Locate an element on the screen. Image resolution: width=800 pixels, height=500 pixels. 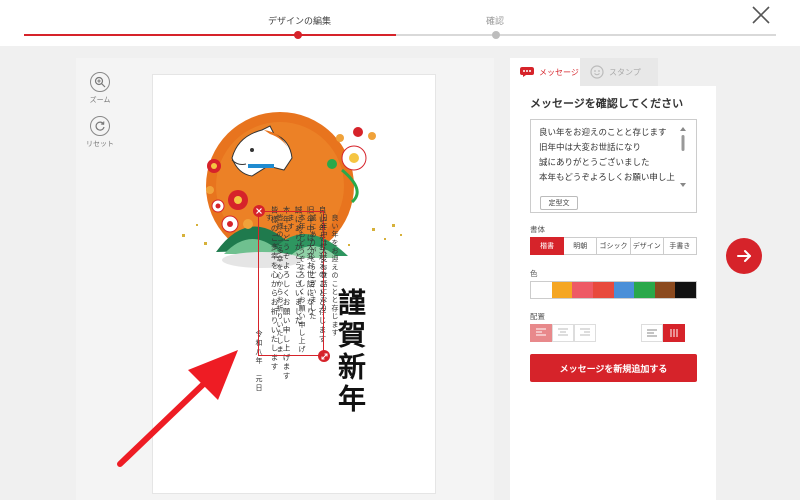
align-label: 配置 is located at coordinates (537, 316).